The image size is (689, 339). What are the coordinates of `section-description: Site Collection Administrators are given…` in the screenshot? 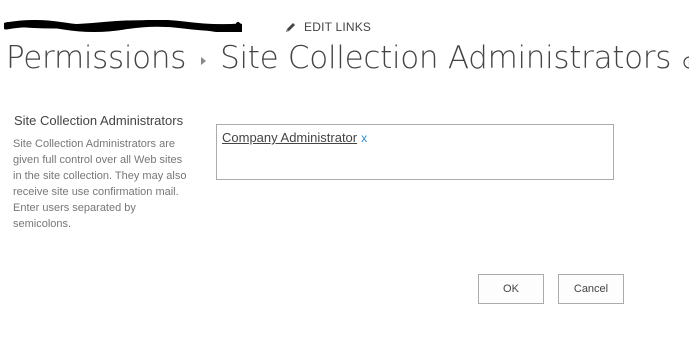 It's located at (100, 184).